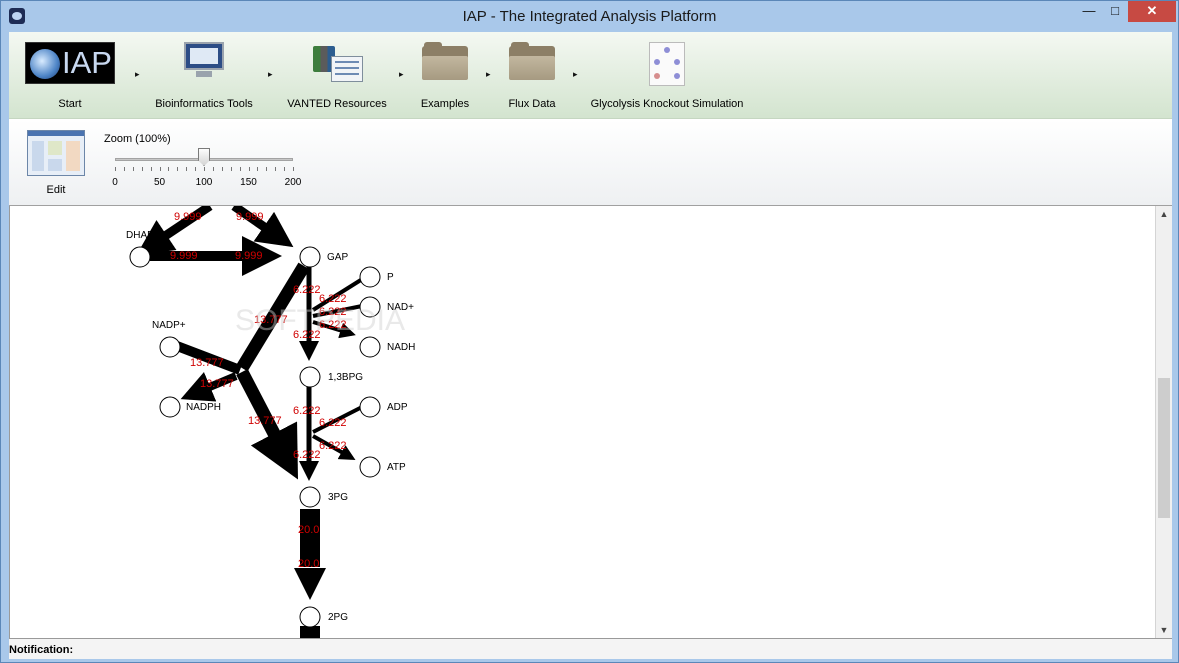 This screenshot has height=663, width=1179. Describe the element at coordinates (1164, 214) in the screenshot. I see `scroll-up-icon: ▲` at that location.